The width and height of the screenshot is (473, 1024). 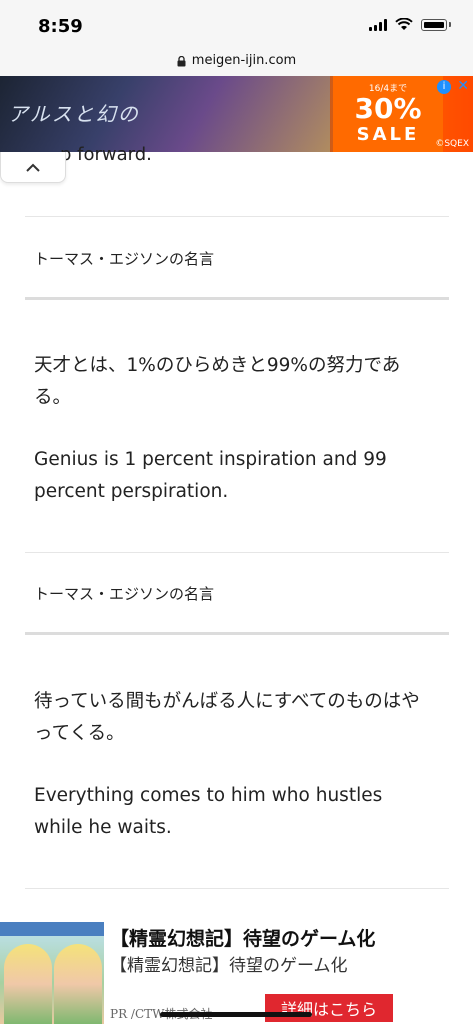 I want to click on ad-sale-box: 16/4まで 30% SALE, so click(x=388, y=114).